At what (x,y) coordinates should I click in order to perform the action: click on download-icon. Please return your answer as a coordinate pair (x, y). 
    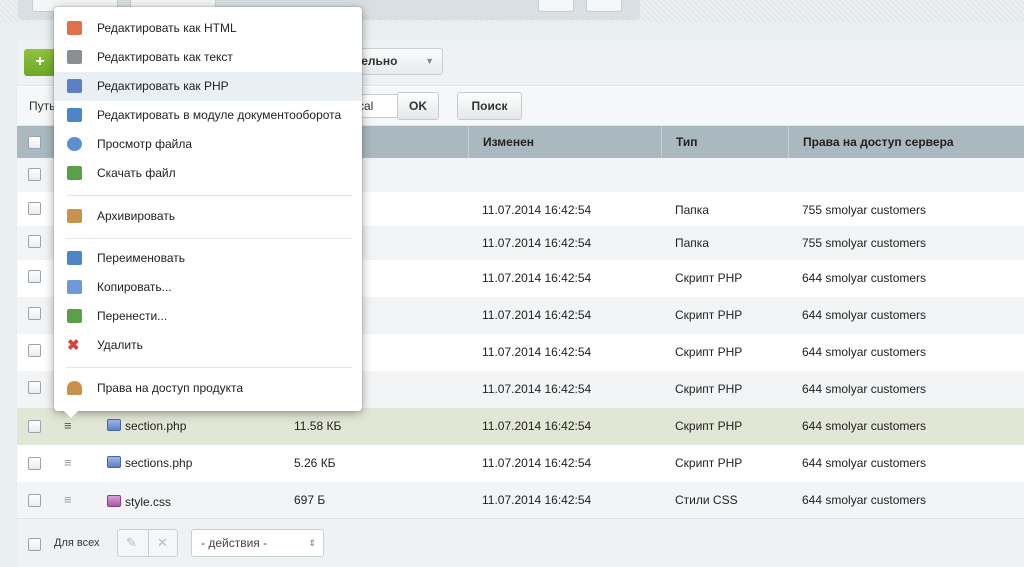
    Looking at the image, I should click on (74, 173).